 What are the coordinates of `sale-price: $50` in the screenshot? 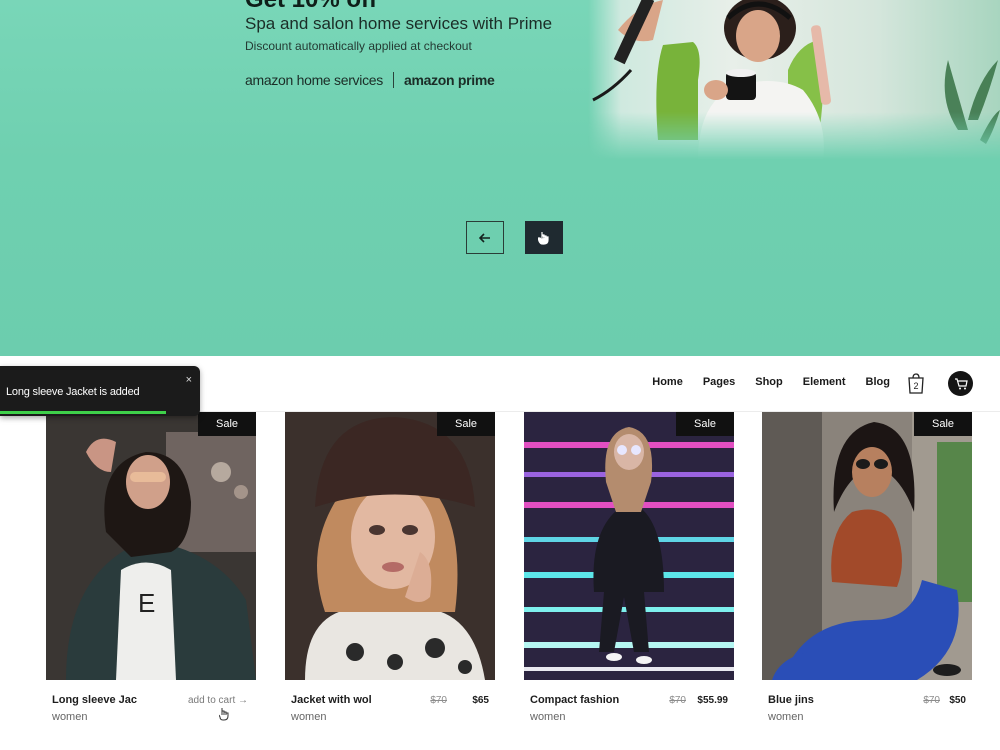 It's located at (957, 700).